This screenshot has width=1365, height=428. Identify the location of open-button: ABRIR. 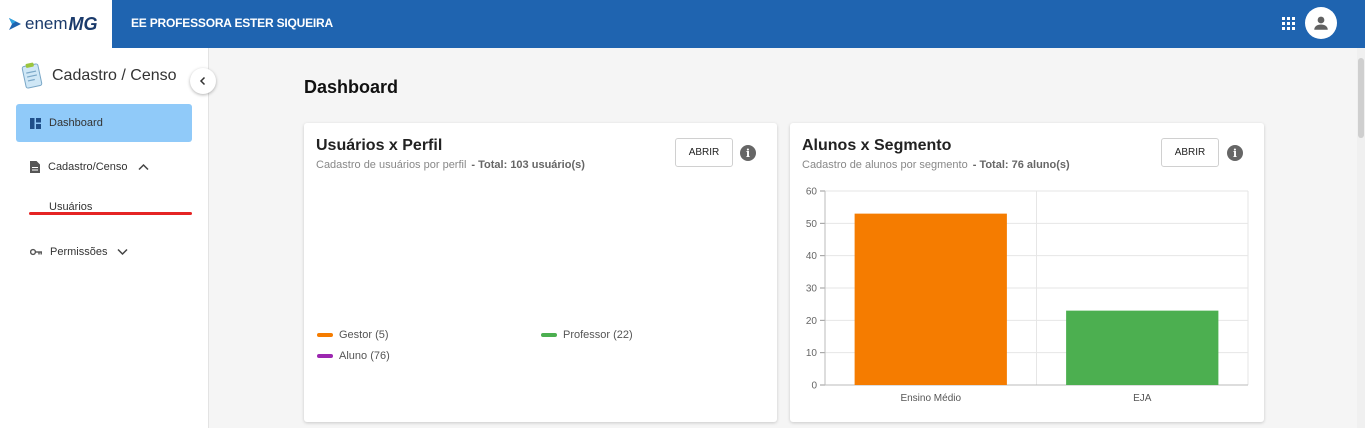
(704, 152).